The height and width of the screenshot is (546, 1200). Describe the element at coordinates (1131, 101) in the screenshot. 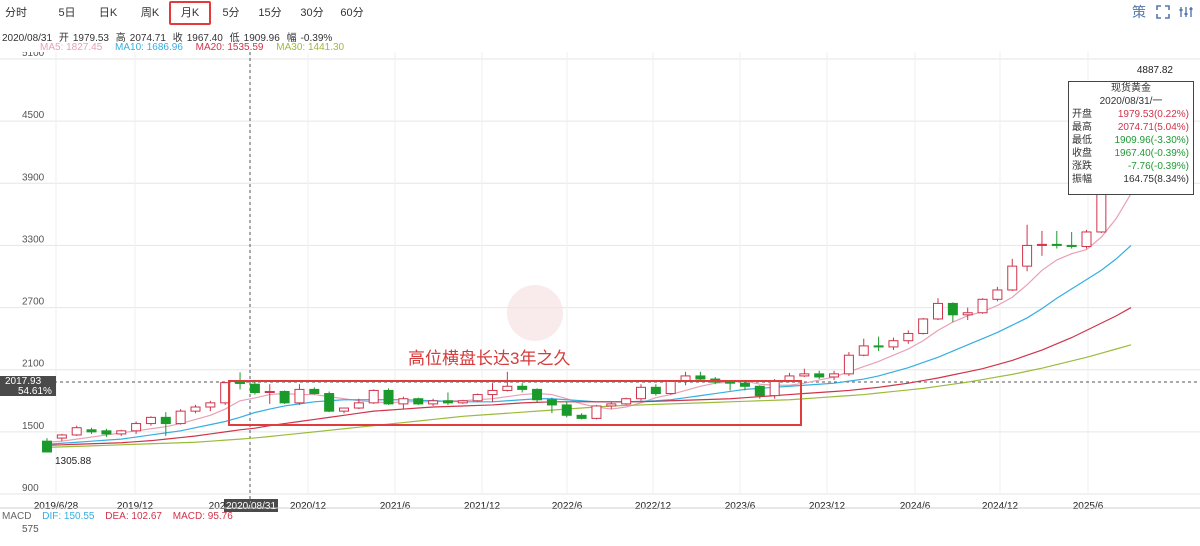

I see `tooltip-date: 2020/08/31/一` at that location.